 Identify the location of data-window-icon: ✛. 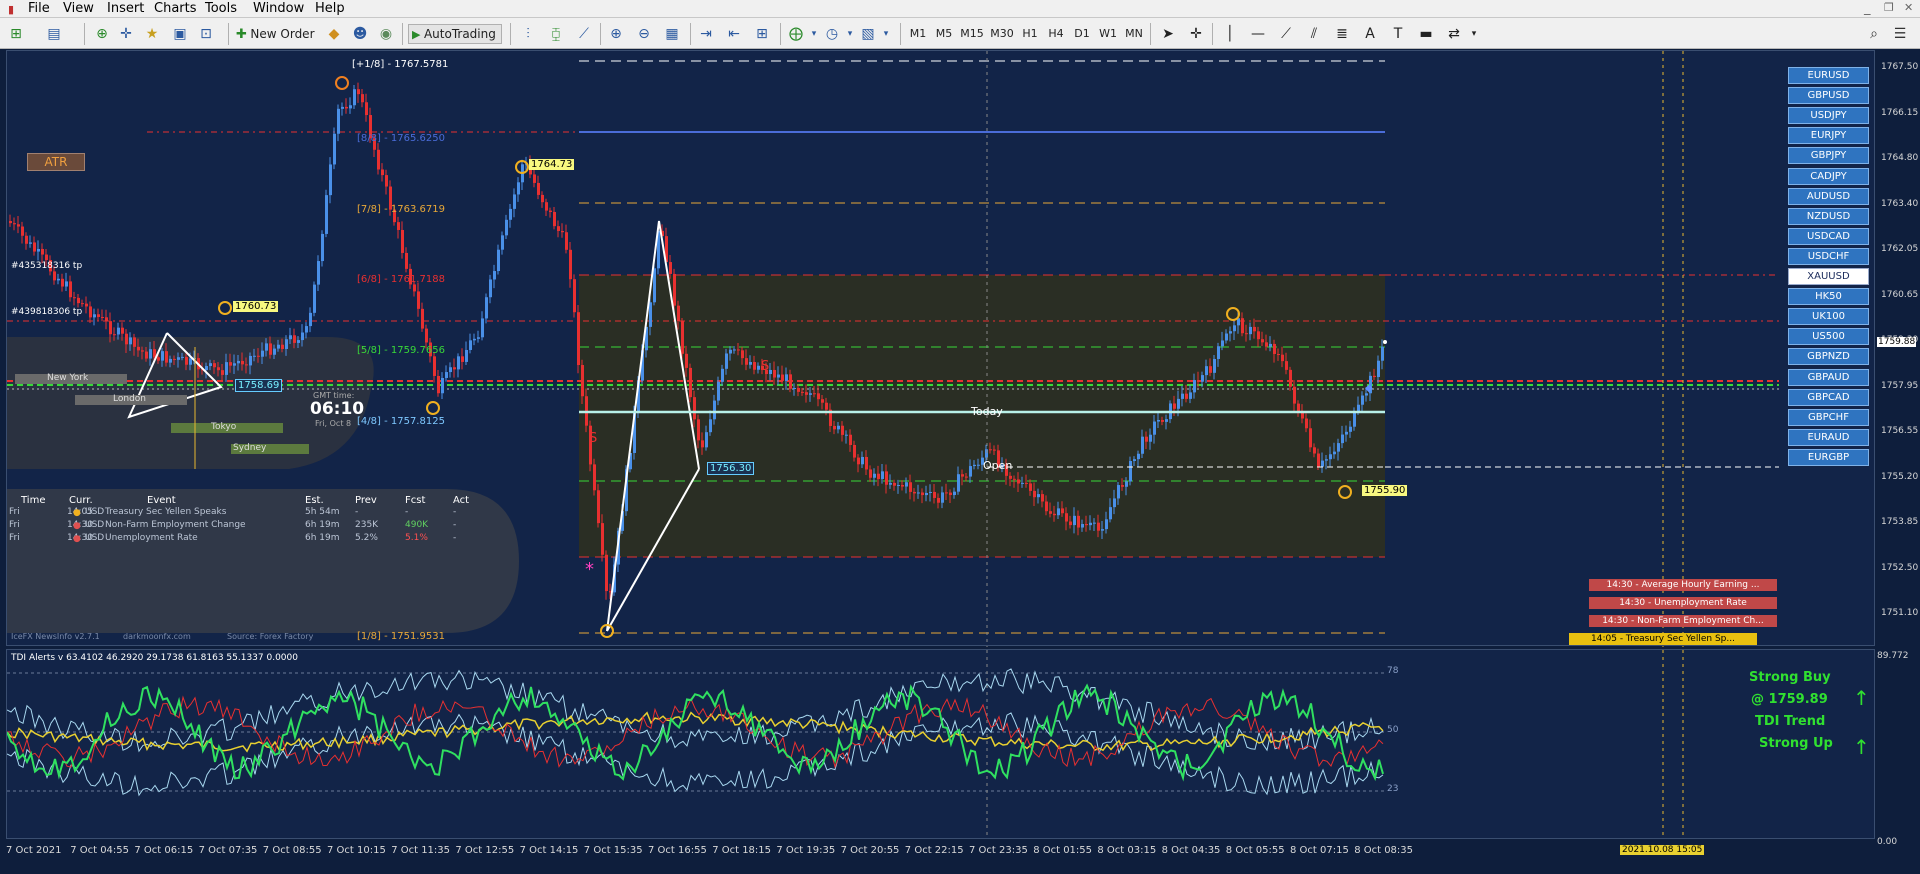
(126, 34).